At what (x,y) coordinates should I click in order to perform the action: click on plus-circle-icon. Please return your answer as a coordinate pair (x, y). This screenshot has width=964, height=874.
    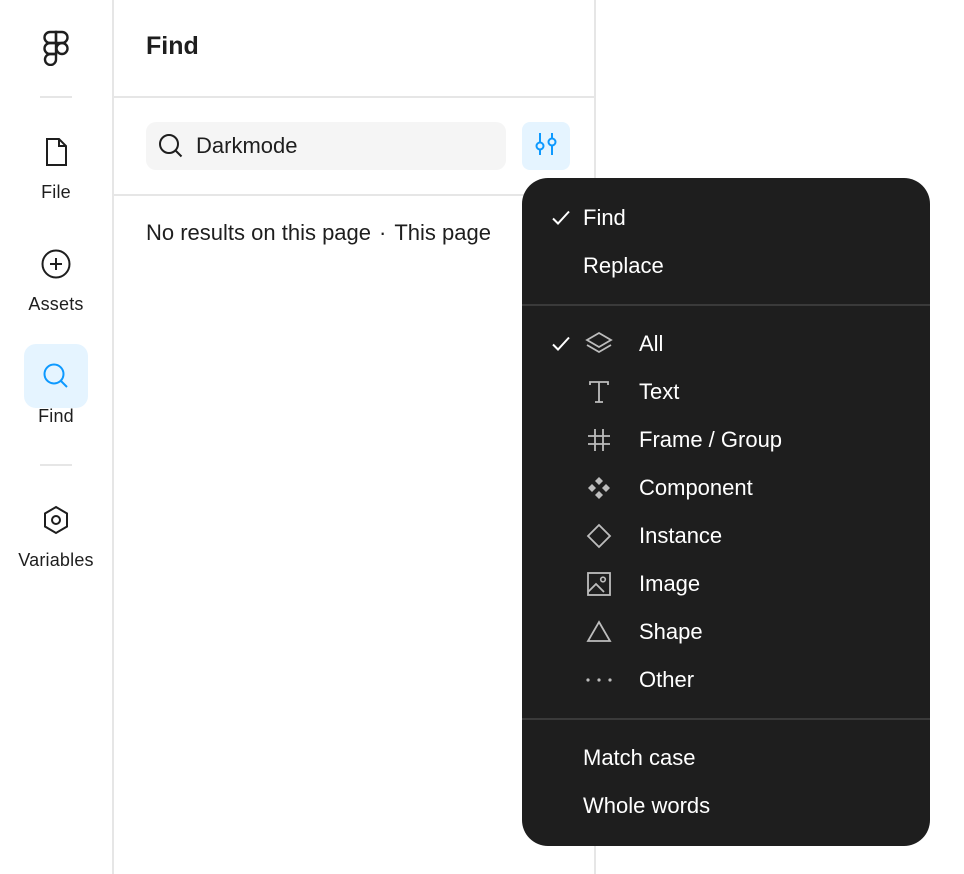
    Looking at the image, I should click on (56, 264).